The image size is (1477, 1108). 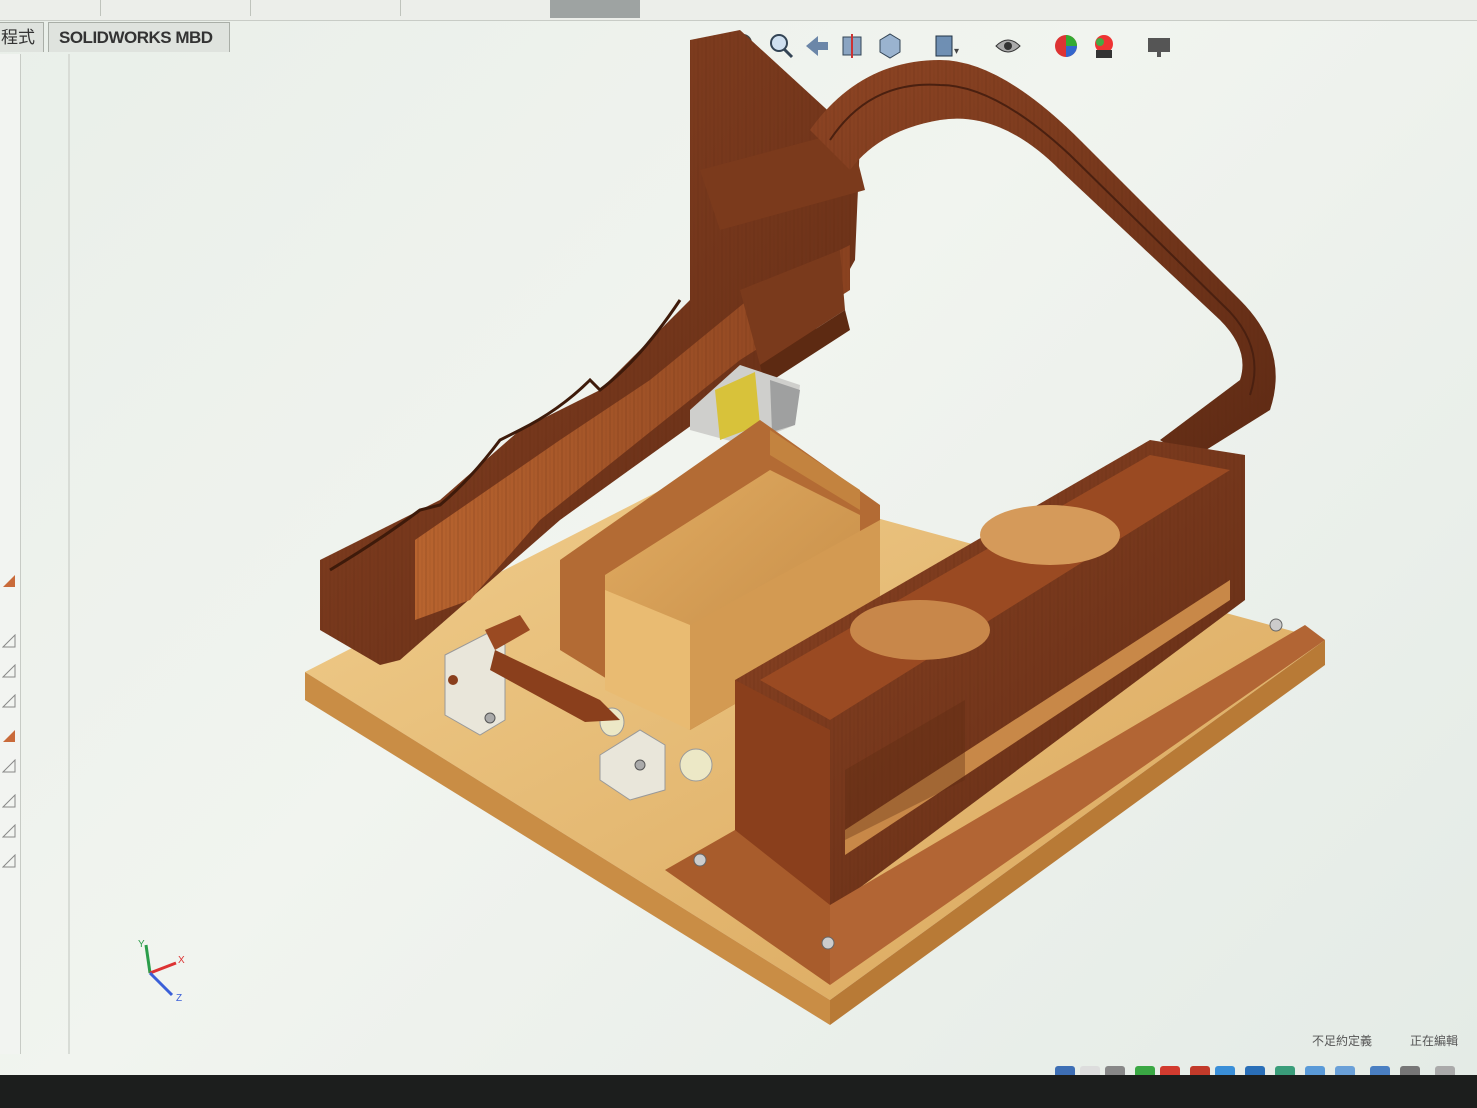 I want to click on z-axis-label: Z, so click(x=179, y=998).